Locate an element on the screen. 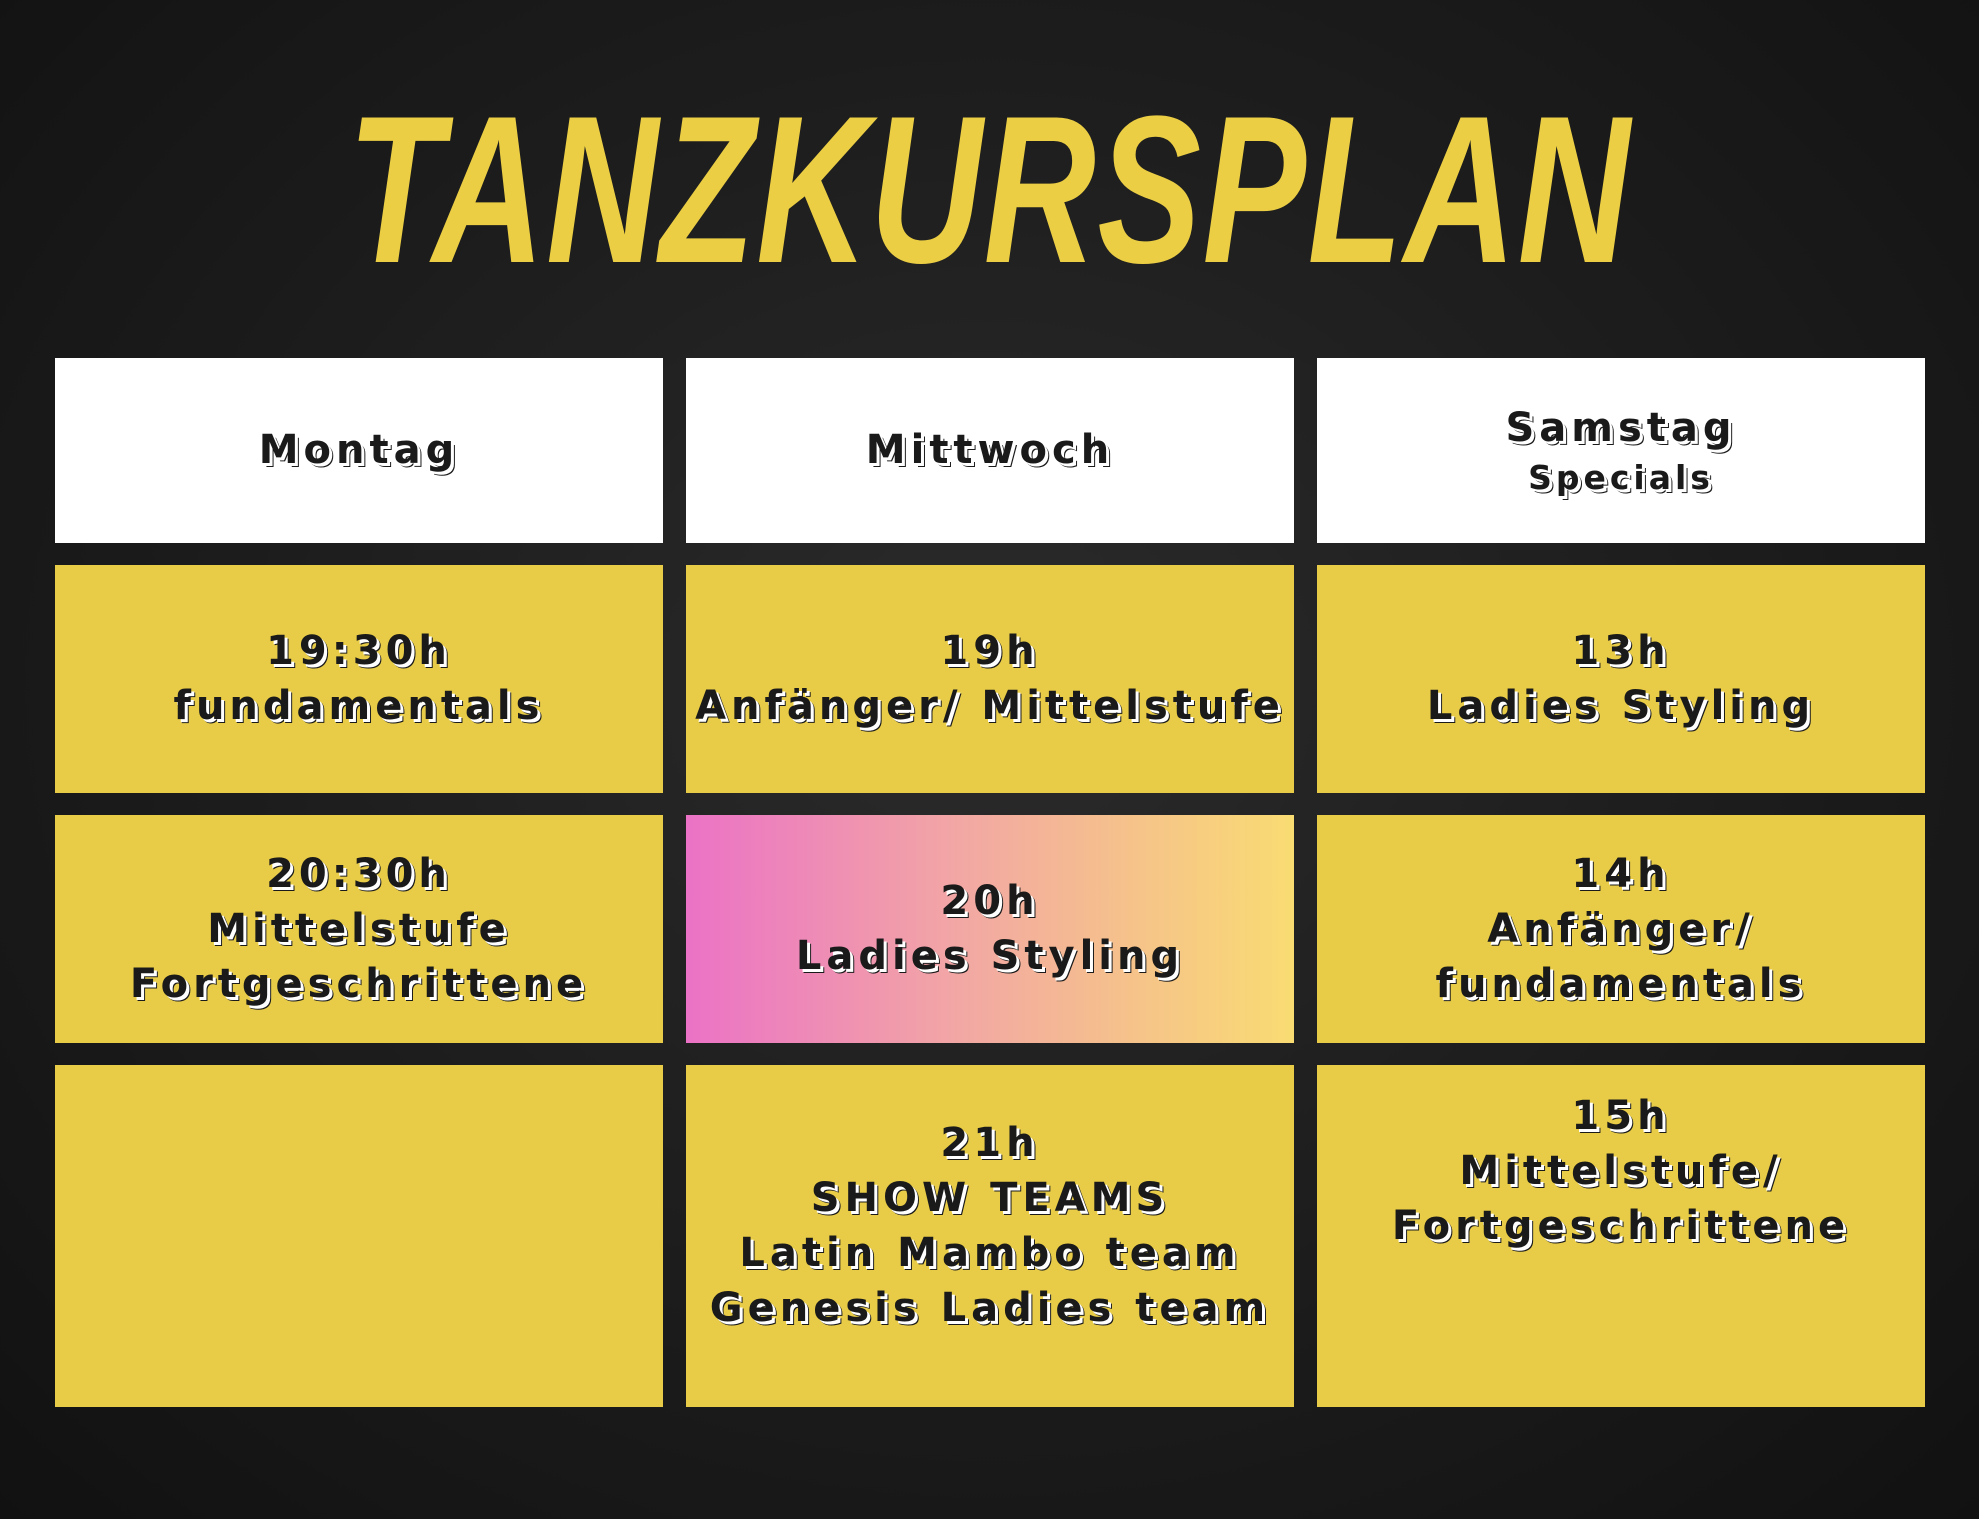 The width and height of the screenshot is (1979, 1519). samstag-slot-3: 15h Mittelstufe/ Fortgeschrittene is located at coordinates (1621, 1236).